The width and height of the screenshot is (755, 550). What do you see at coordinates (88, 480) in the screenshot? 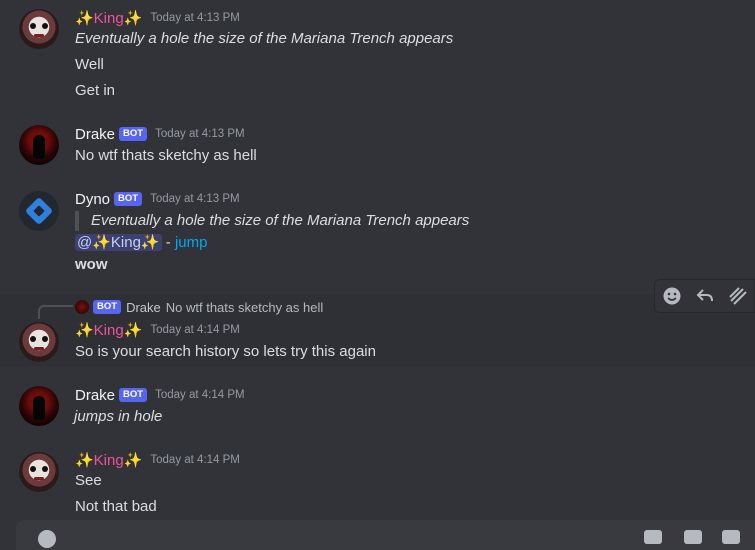
I see `message-text: See` at bounding box center [88, 480].